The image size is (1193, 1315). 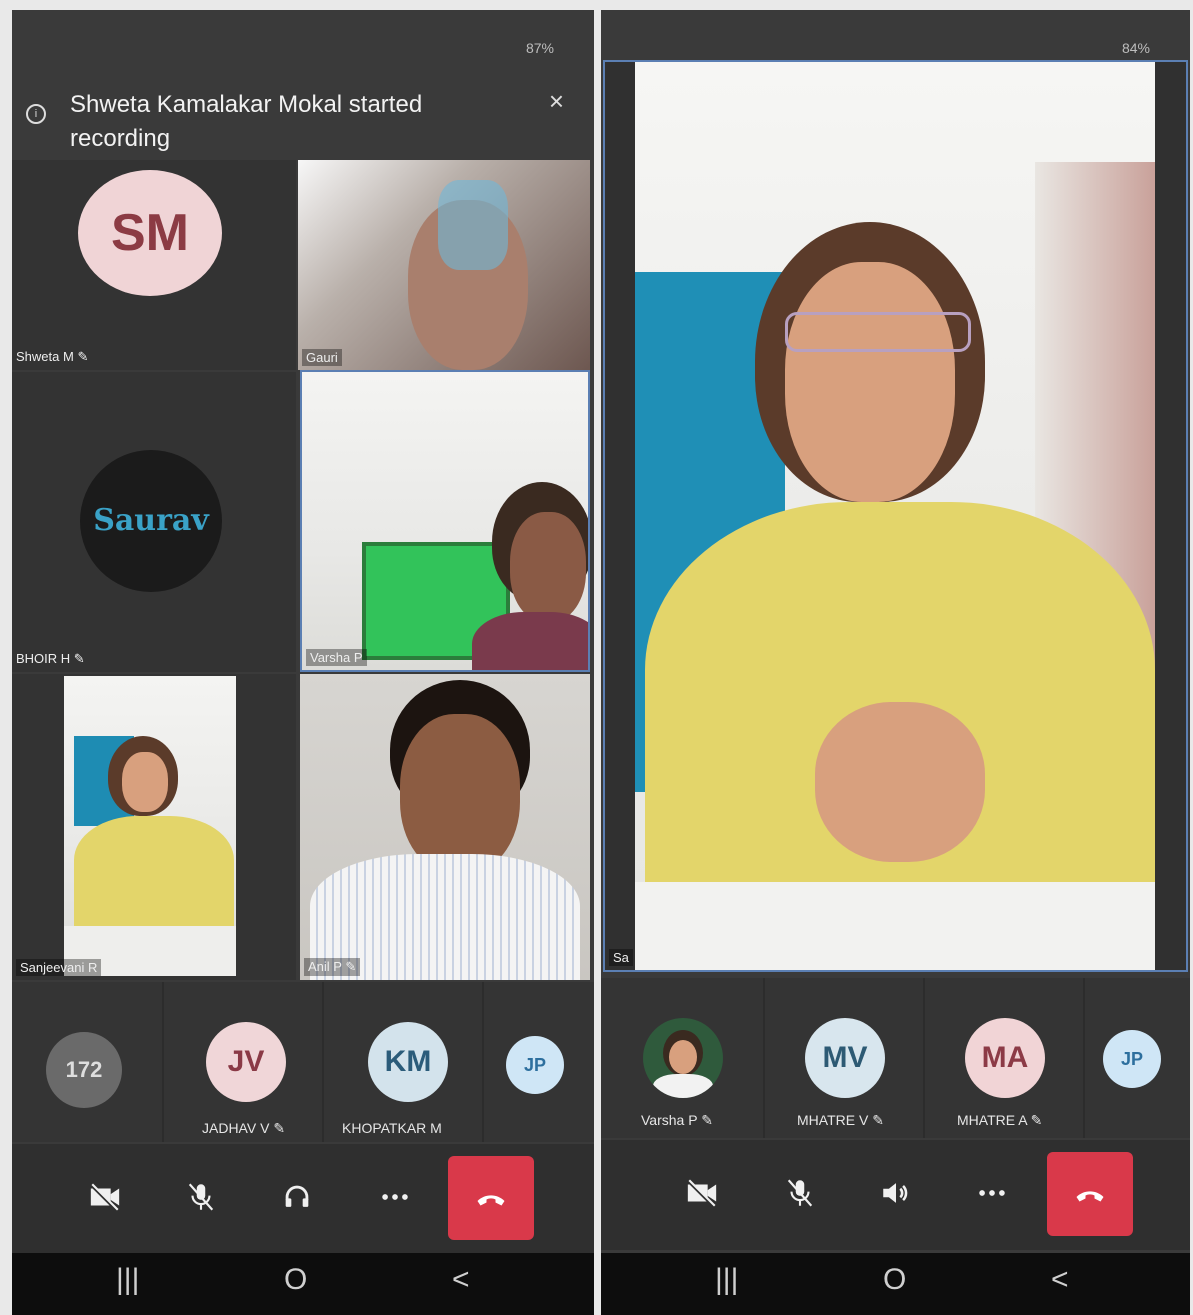 I want to click on speaker-icon, so click(x=895, y=1193).